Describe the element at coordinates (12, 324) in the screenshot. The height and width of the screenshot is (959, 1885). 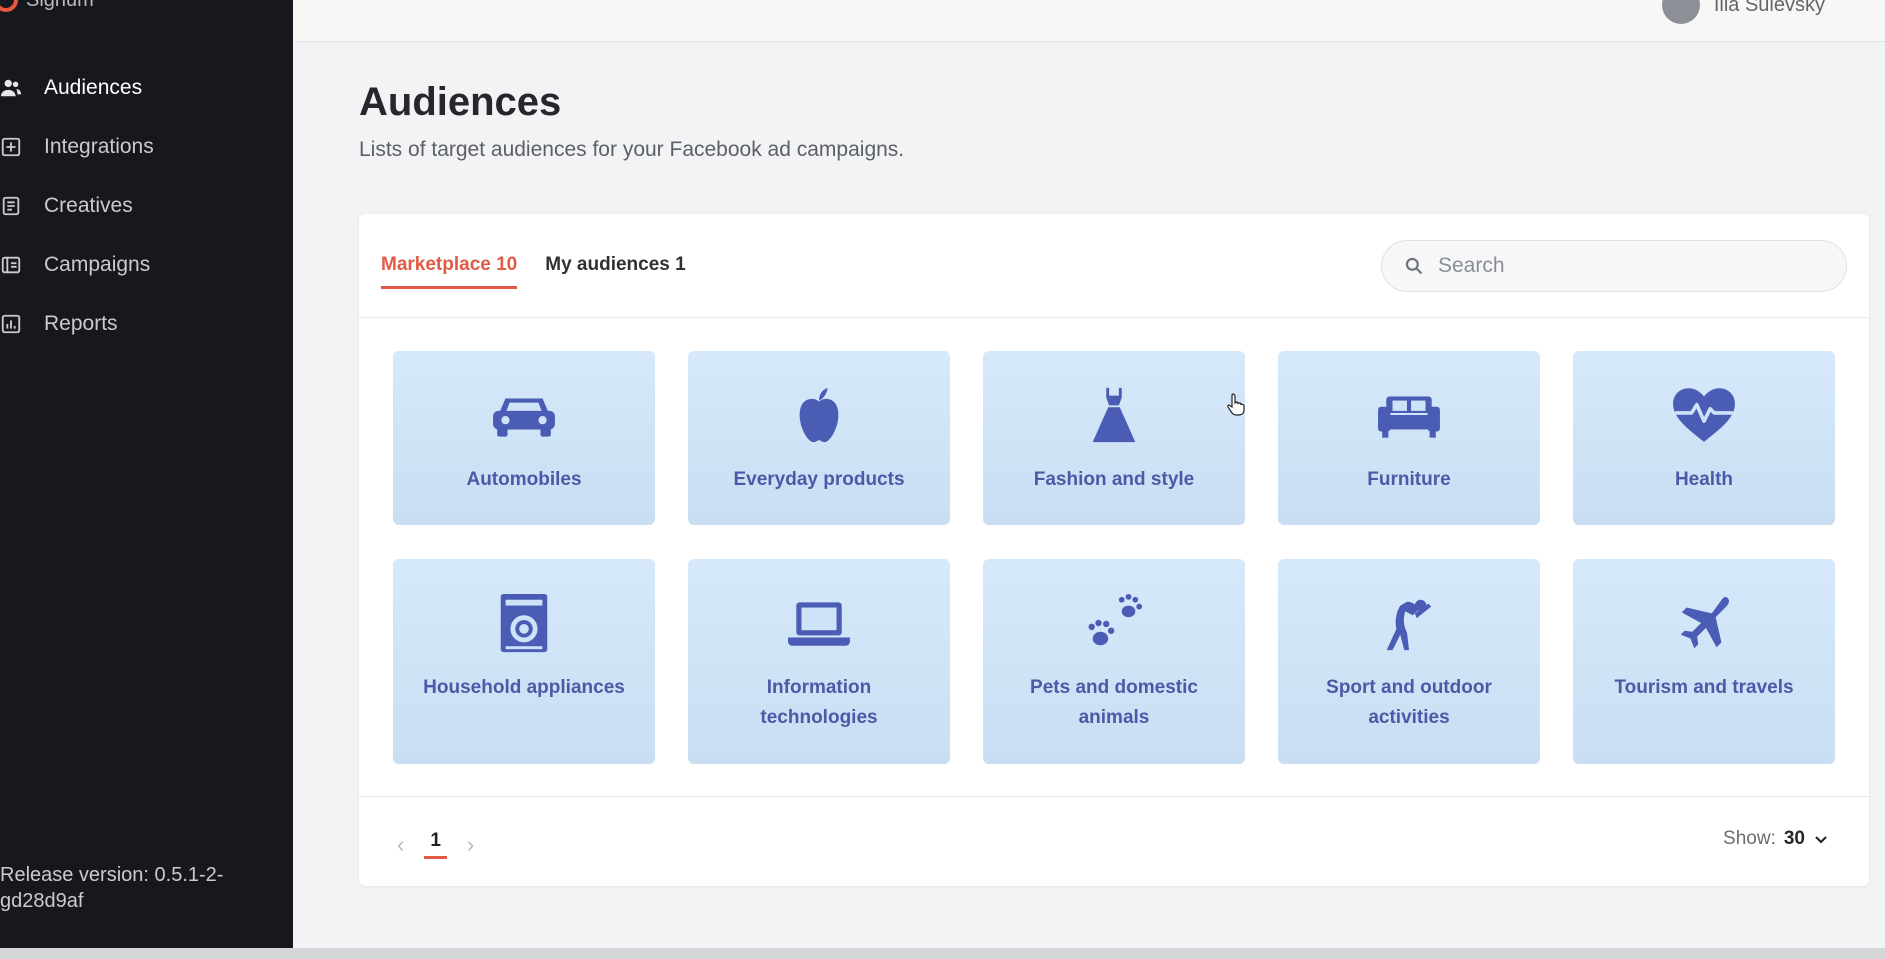
I see `bar-chart-icon` at that location.